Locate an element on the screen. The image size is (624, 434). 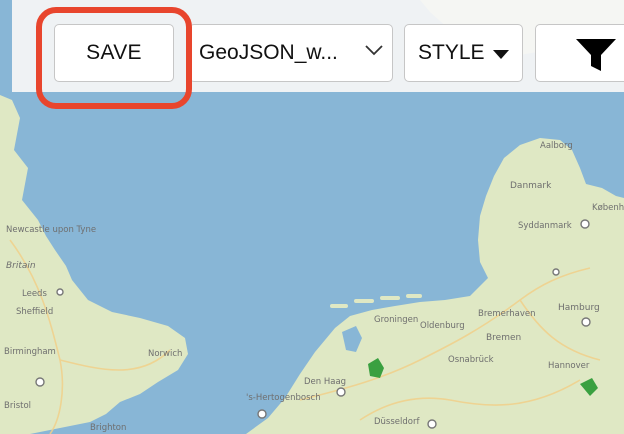
label-syddanmark: Syddanmark is located at coordinates (545, 226).